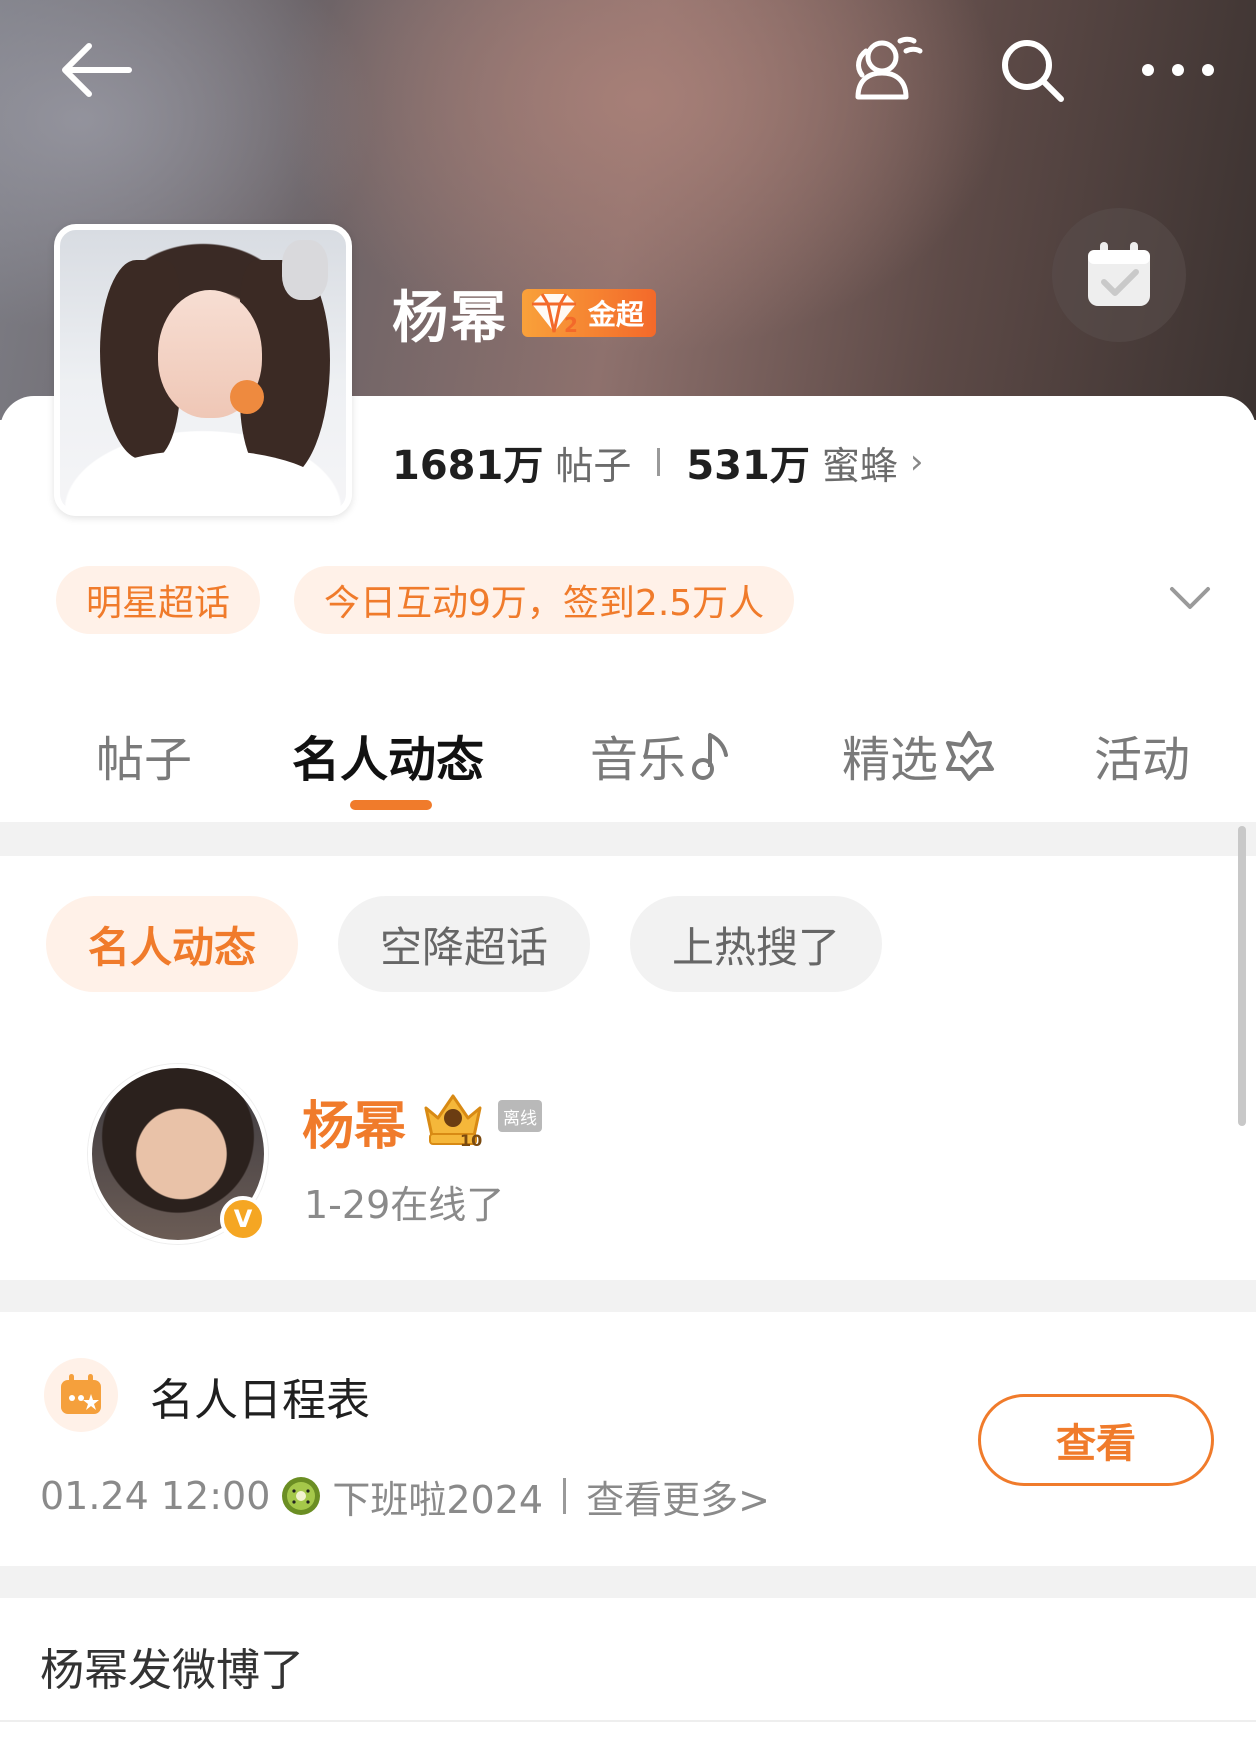 The width and height of the screenshot is (1256, 1746). I want to click on super-topic-avatar, so click(203, 370).